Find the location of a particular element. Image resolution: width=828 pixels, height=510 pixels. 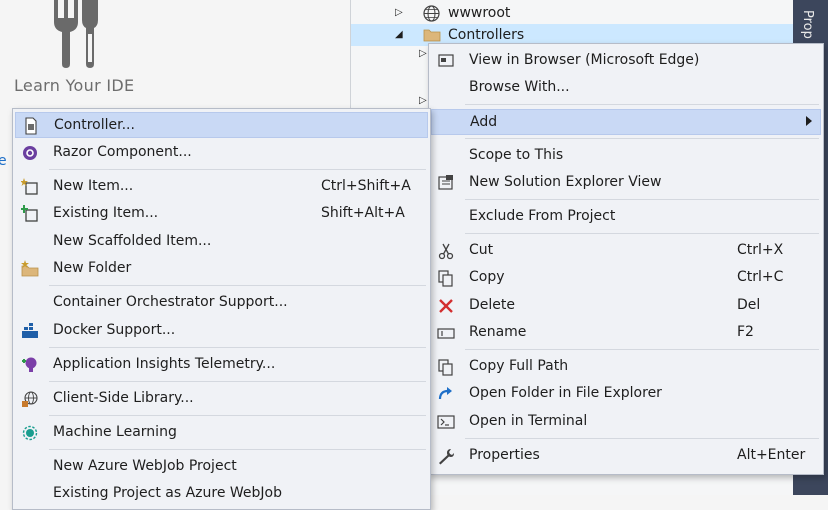

copy-icon is located at coordinates (445, 278).